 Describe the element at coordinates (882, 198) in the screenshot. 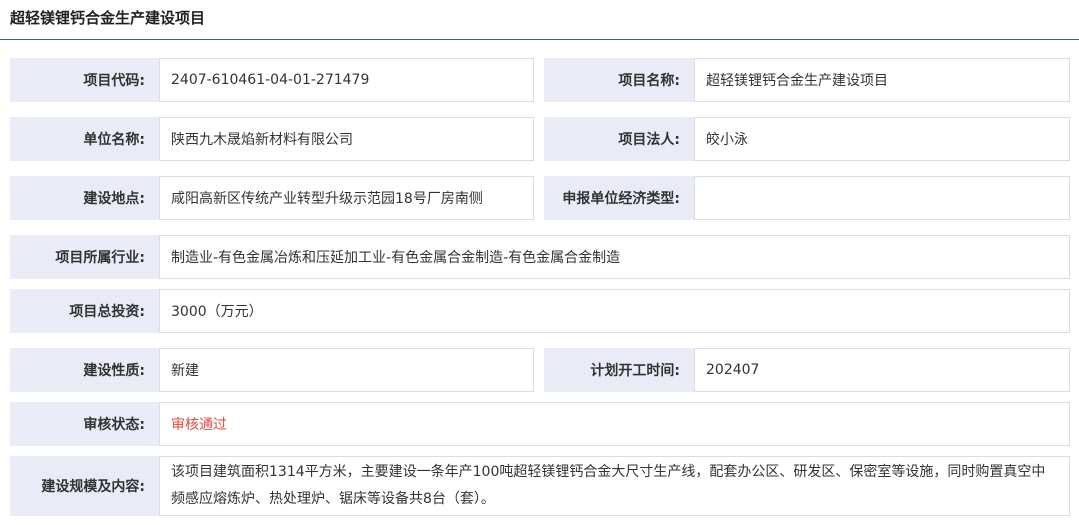

I see `economic-type-value` at that location.